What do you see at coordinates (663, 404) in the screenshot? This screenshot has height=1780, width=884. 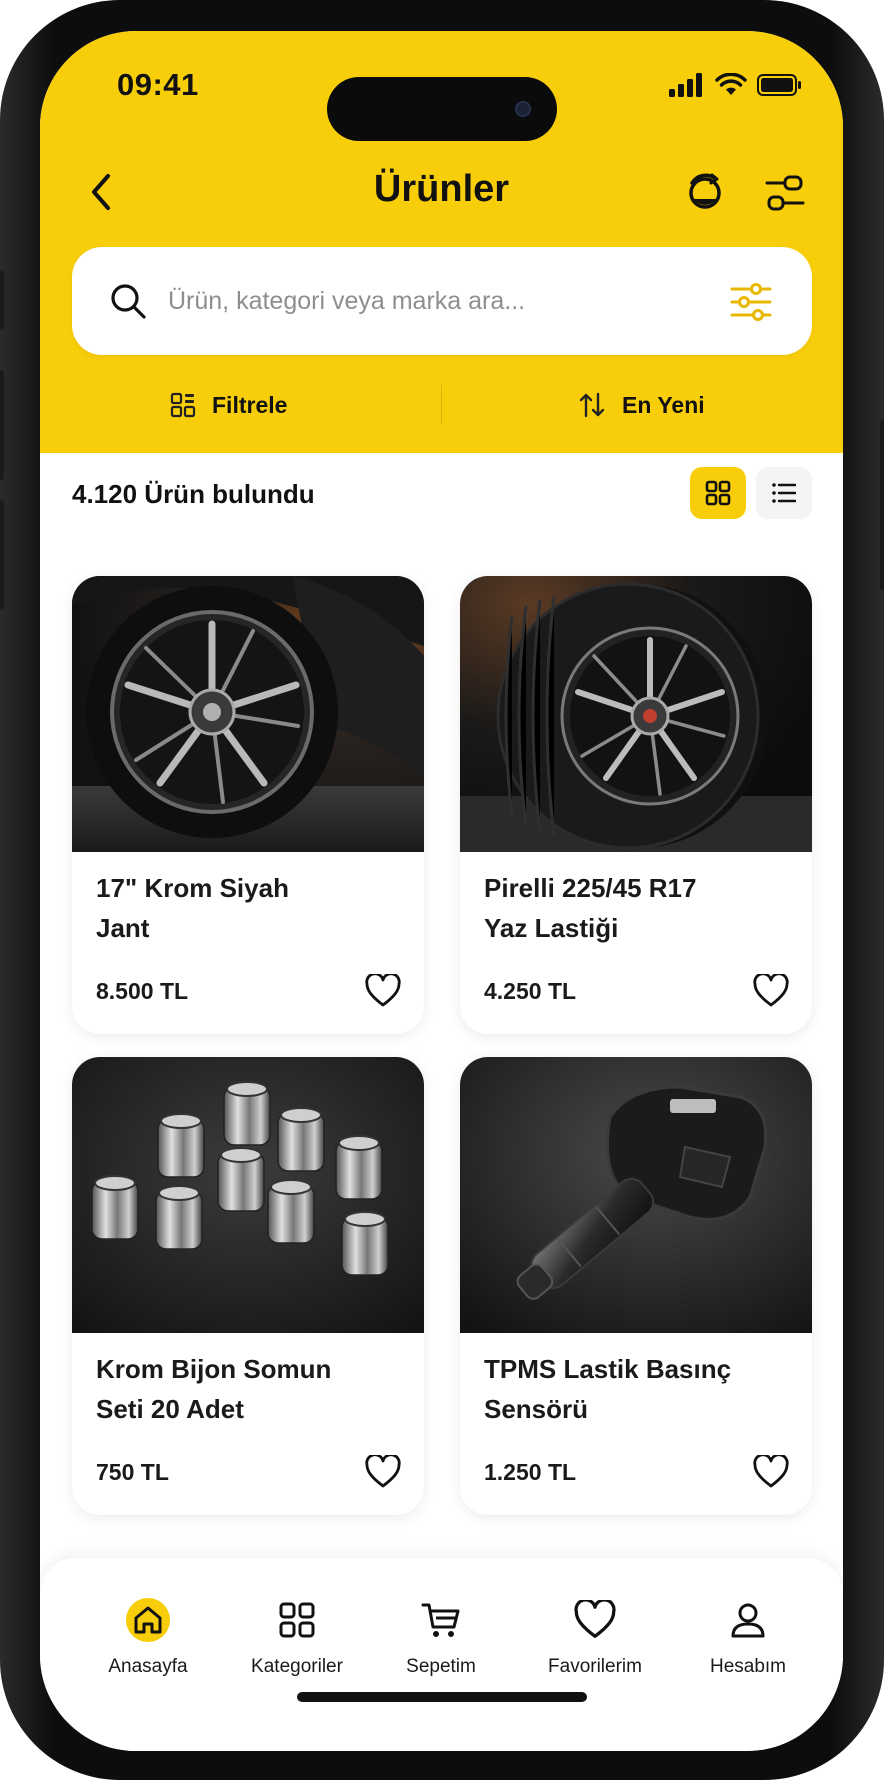 I see `sort-label: En Yeni` at bounding box center [663, 404].